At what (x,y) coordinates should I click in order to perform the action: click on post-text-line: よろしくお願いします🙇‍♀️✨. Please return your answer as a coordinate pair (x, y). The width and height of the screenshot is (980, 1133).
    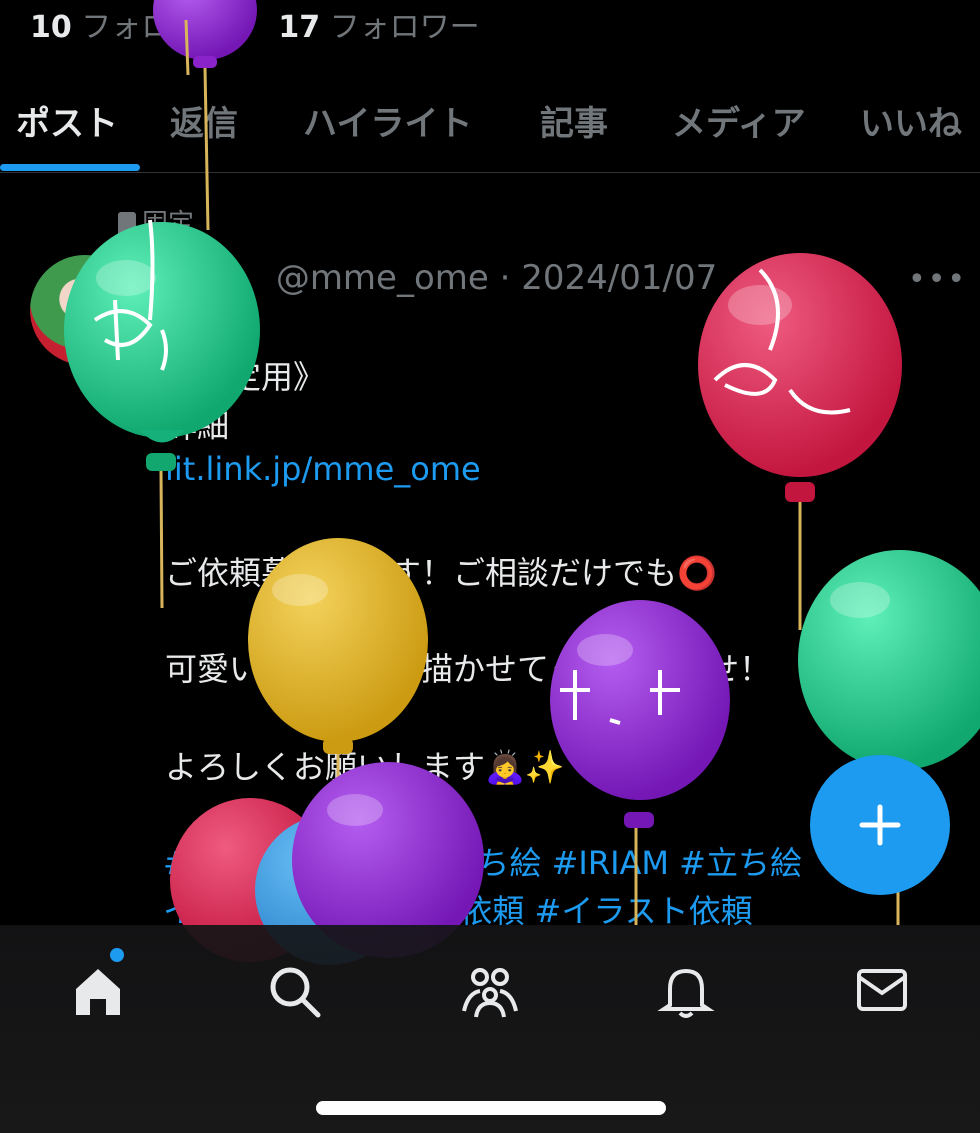
    Looking at the image, I should click on (365, 767).